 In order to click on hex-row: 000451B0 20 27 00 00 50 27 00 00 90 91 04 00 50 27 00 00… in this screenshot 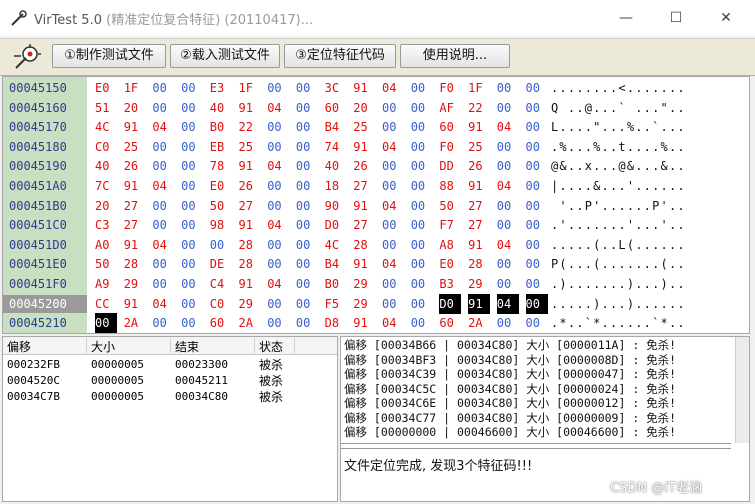, I will do `click(376, 206)`.